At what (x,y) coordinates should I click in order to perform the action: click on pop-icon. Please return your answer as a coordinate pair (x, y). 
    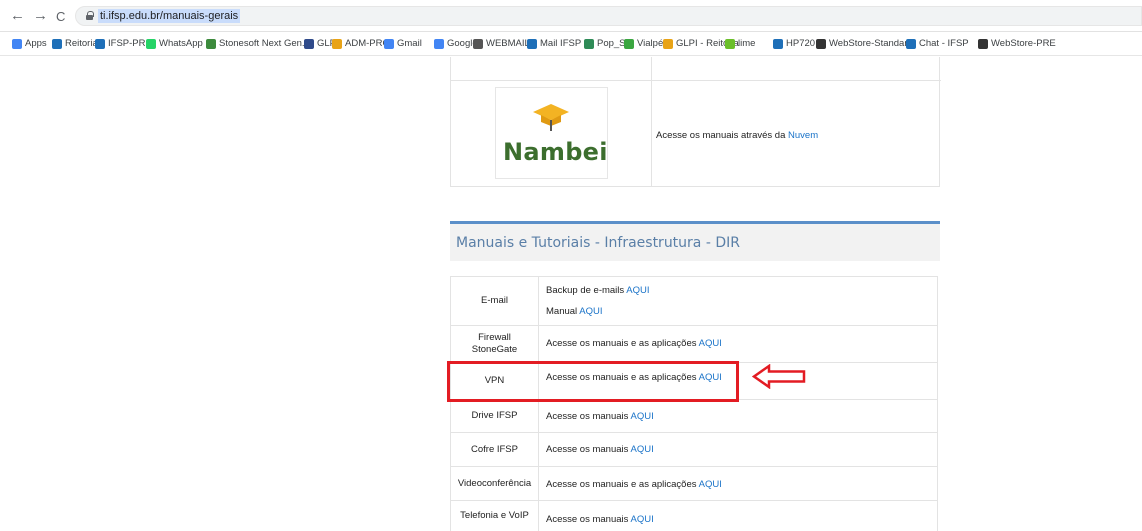
    Looking at the image, I should click on (589, 44).